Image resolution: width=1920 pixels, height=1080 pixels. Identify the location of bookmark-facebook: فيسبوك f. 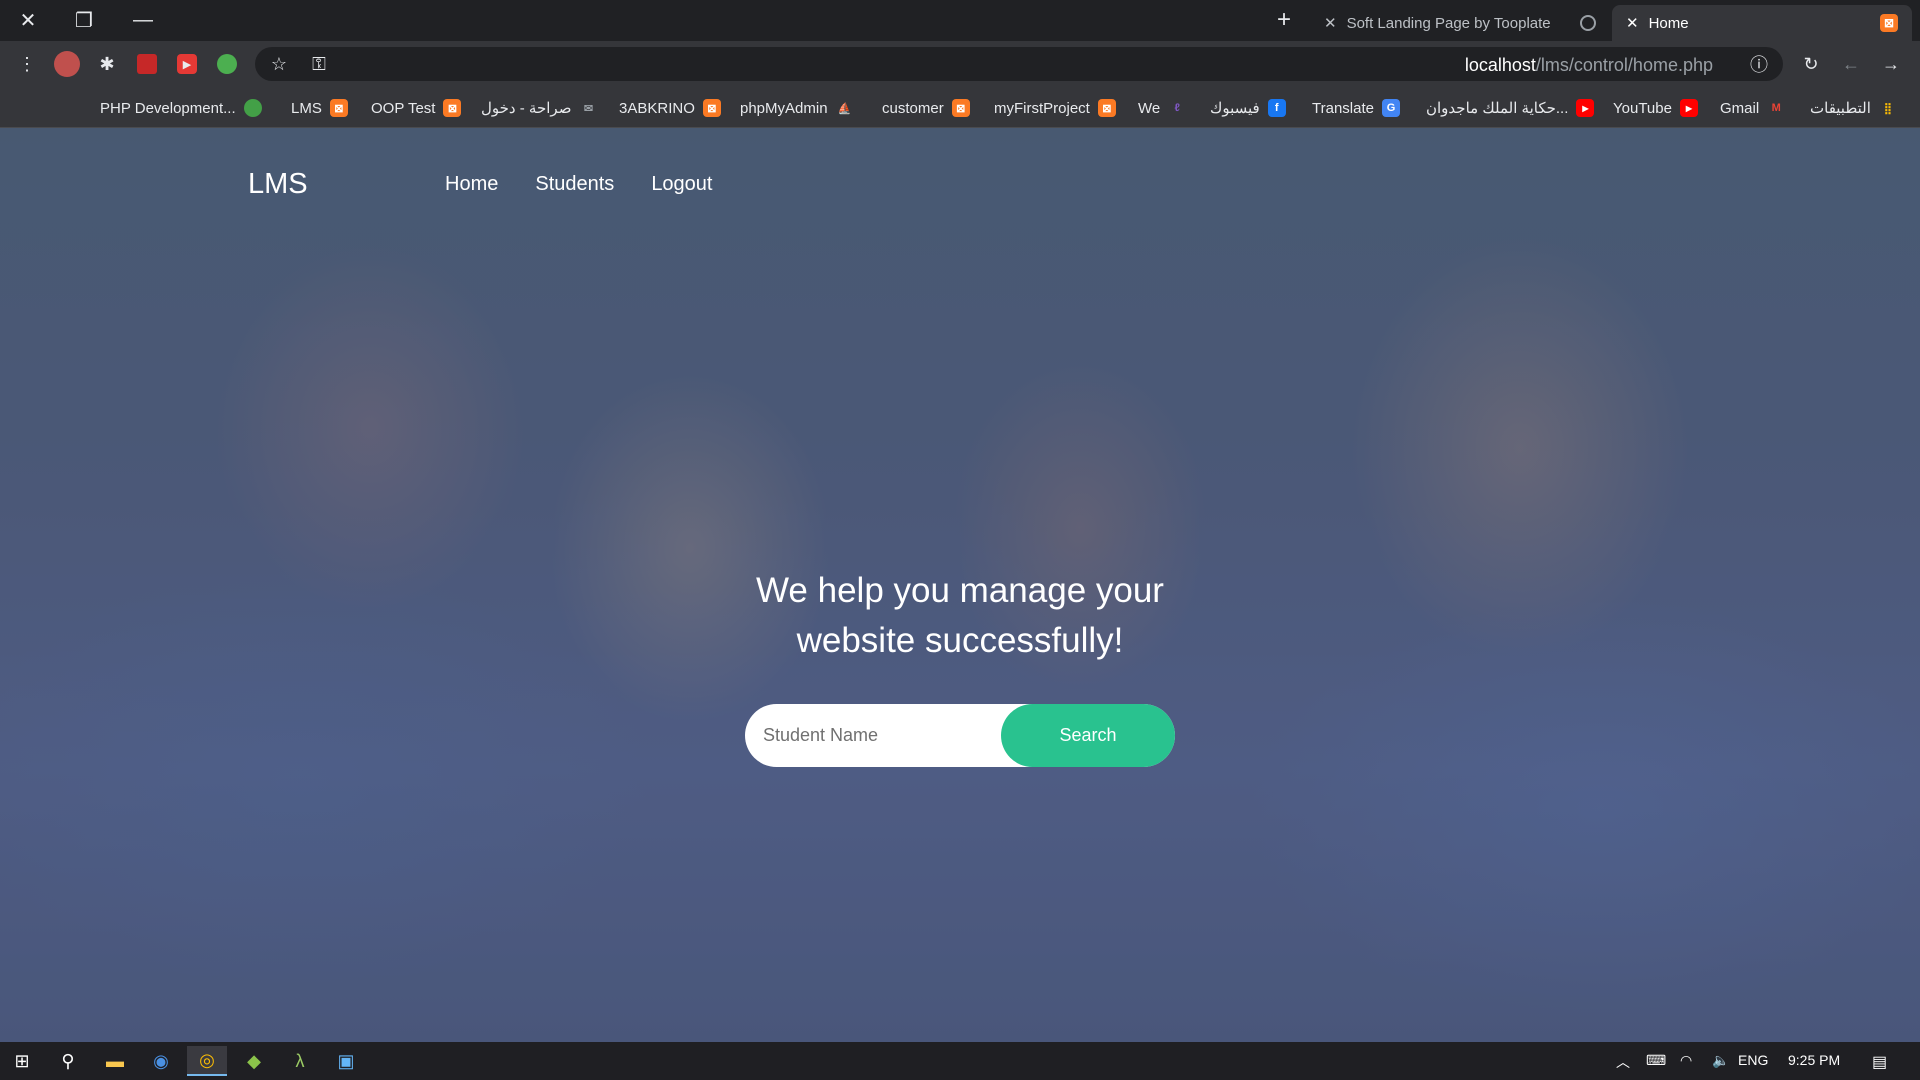
(1248, 108).